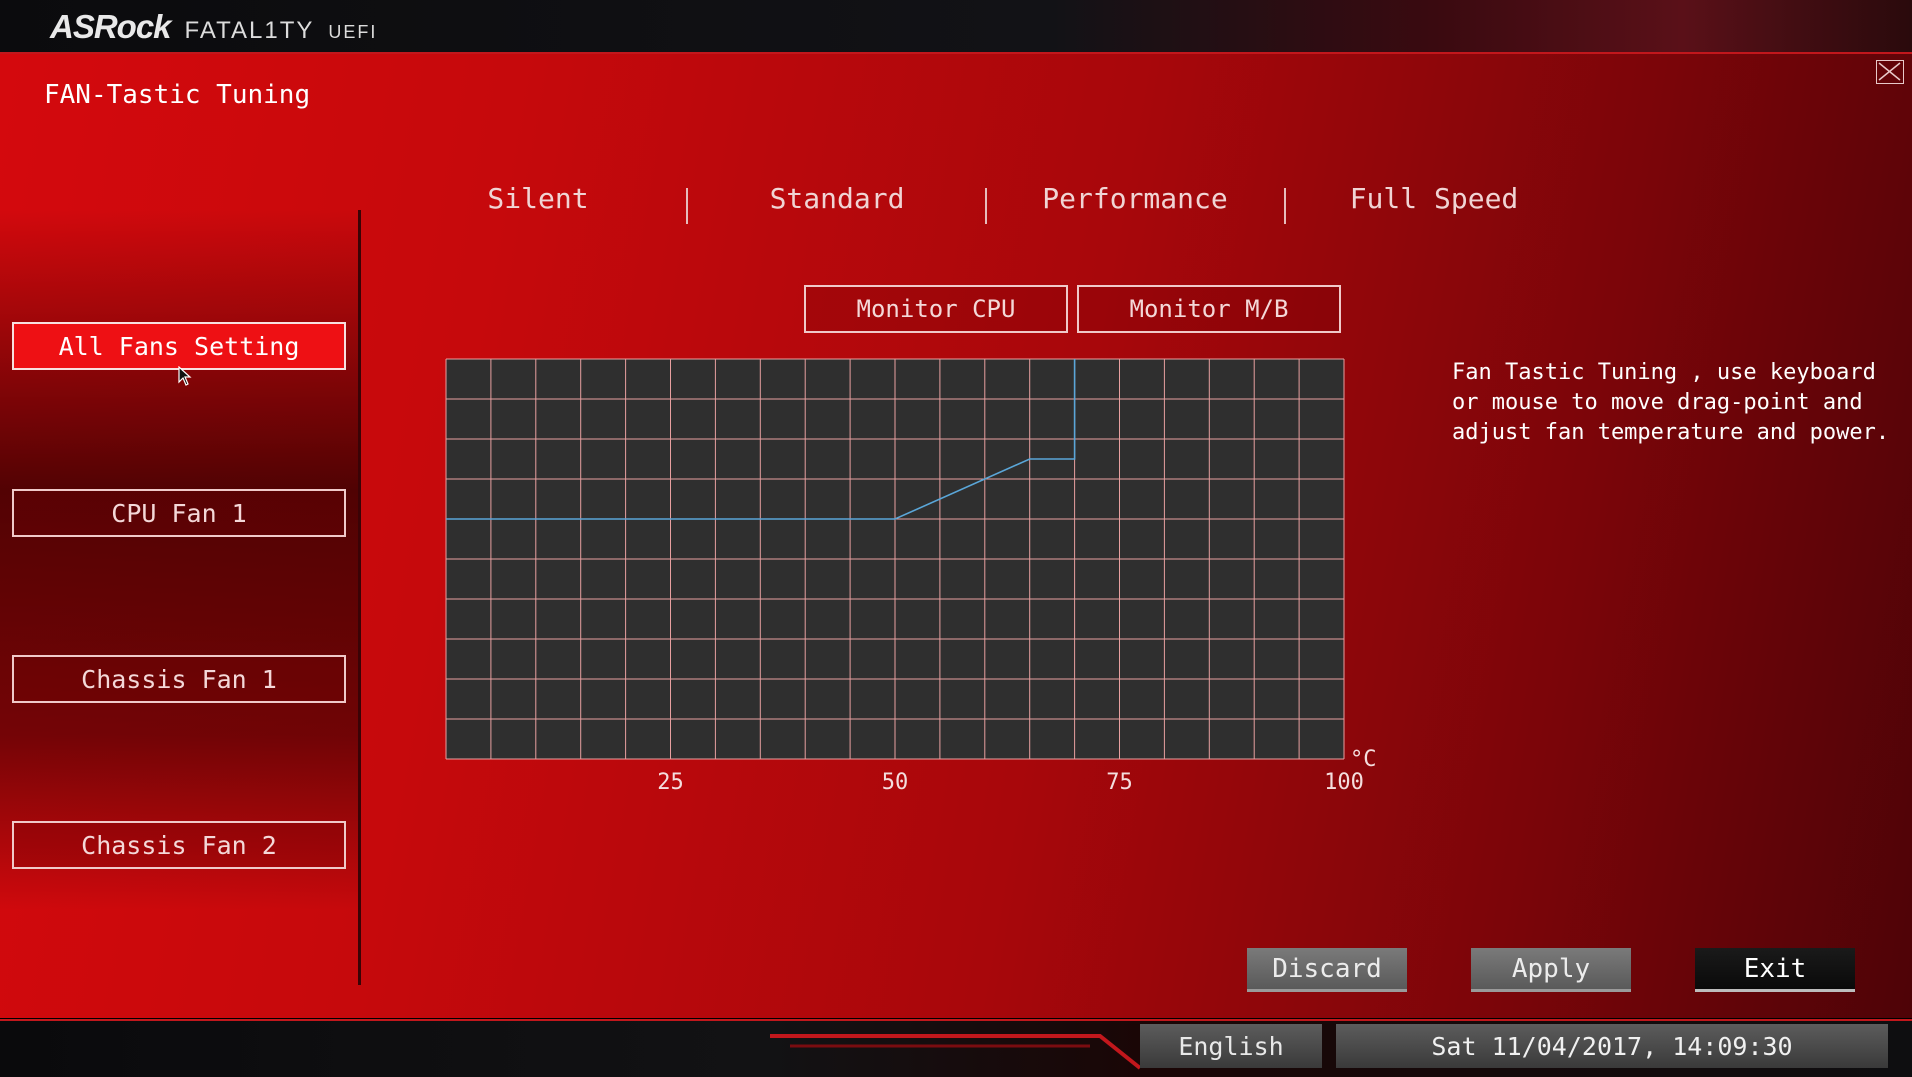  I want to click on close-button, so click(1890, 72).